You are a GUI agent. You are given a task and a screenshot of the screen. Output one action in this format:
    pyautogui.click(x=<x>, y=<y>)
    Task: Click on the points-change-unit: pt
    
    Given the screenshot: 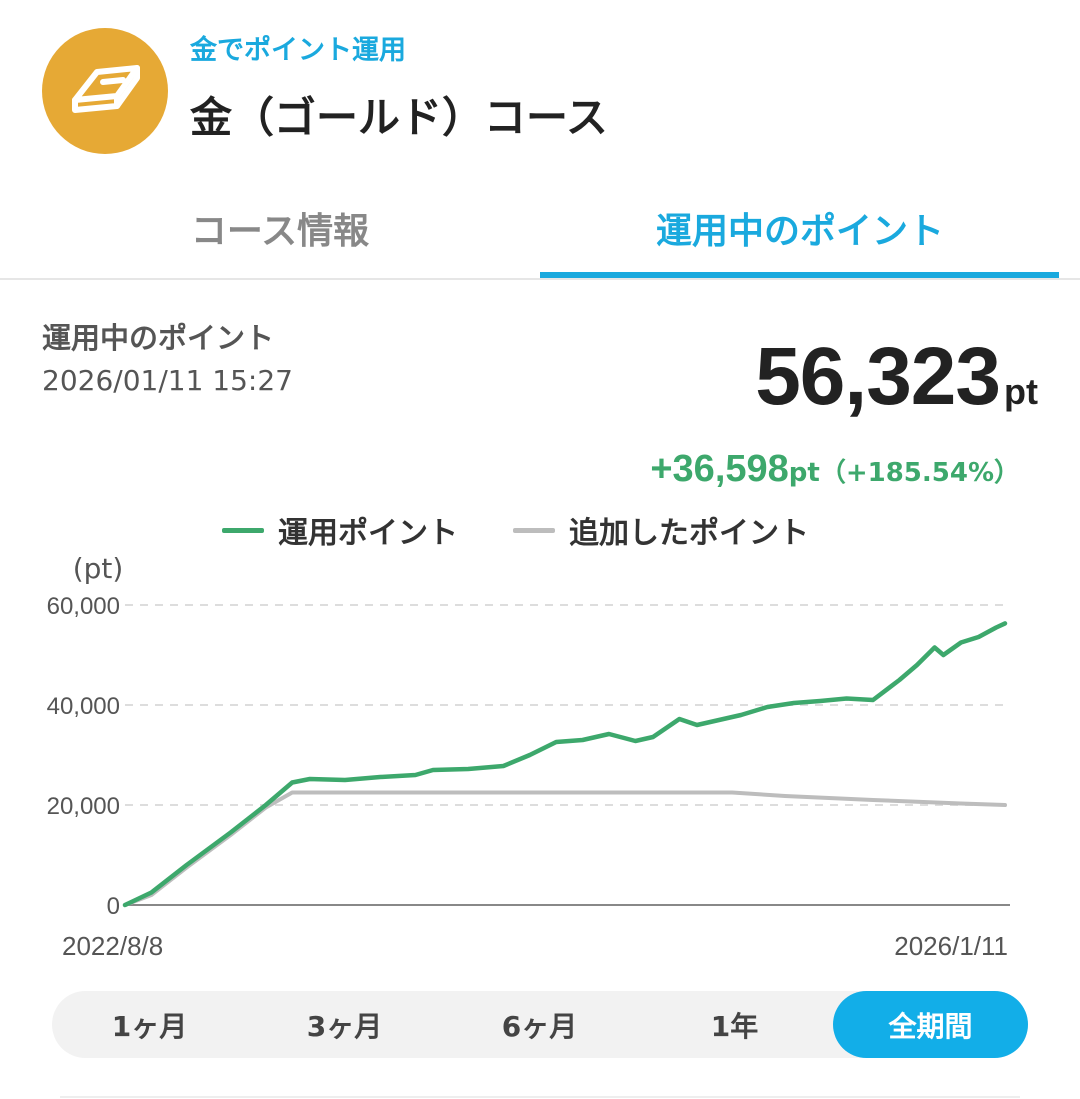 What is the action you would take?
    pyautogui.click(x=804, y=473)
    